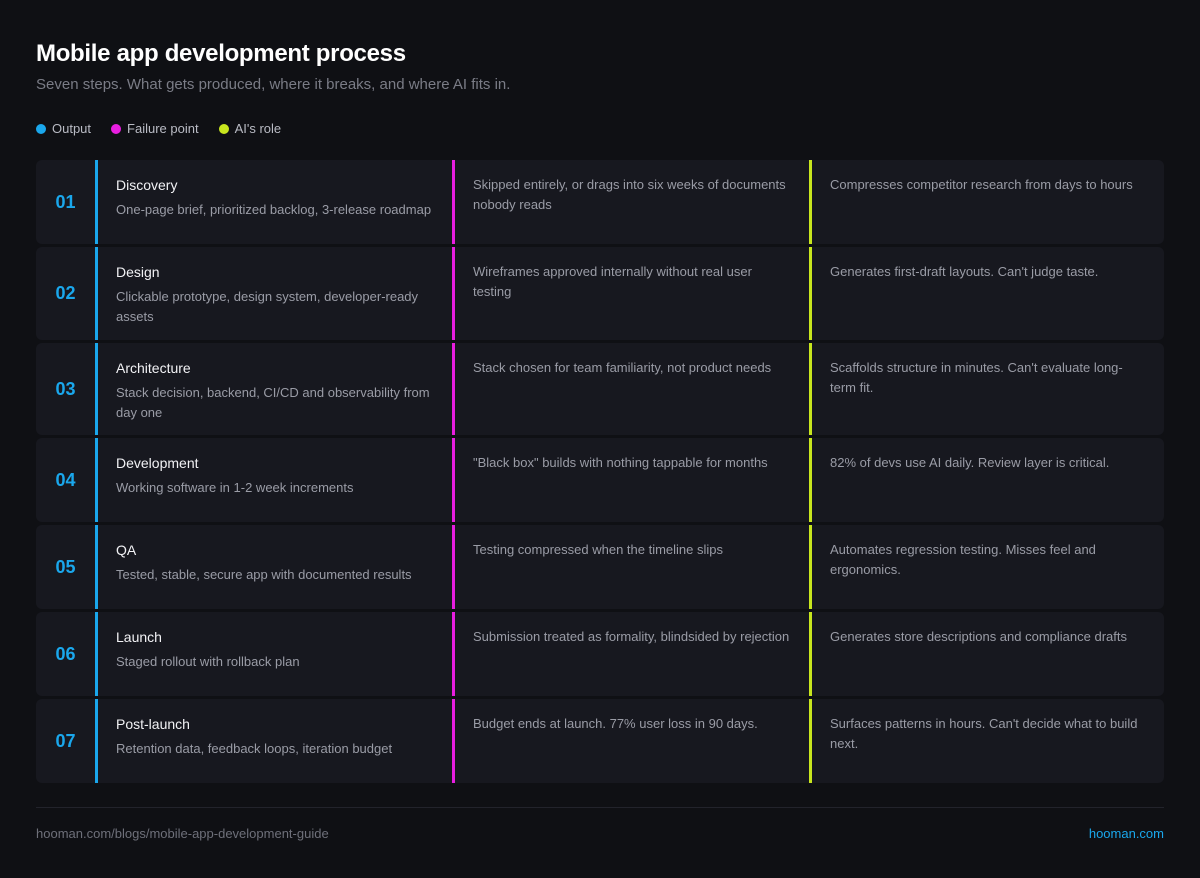  Describe the element at coordinates (65, 566) in the screenshot. I see `step-number: 05` at that location.